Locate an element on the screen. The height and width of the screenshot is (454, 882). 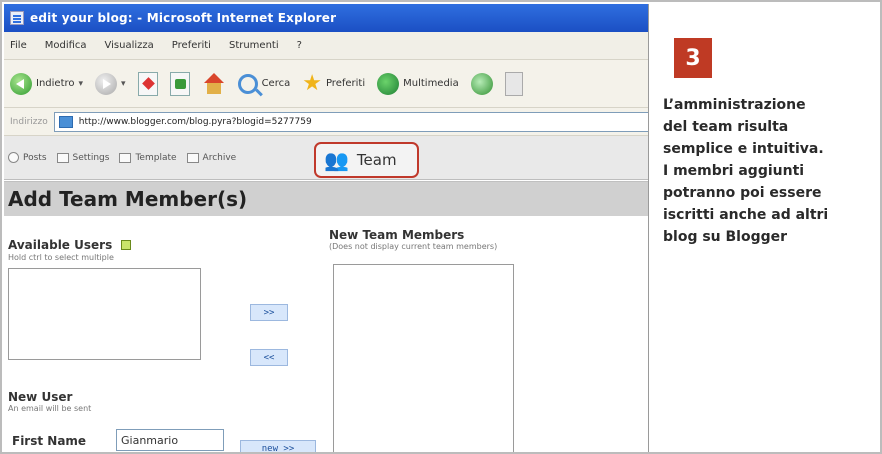
search-icon is located at coordinates (247, 83).